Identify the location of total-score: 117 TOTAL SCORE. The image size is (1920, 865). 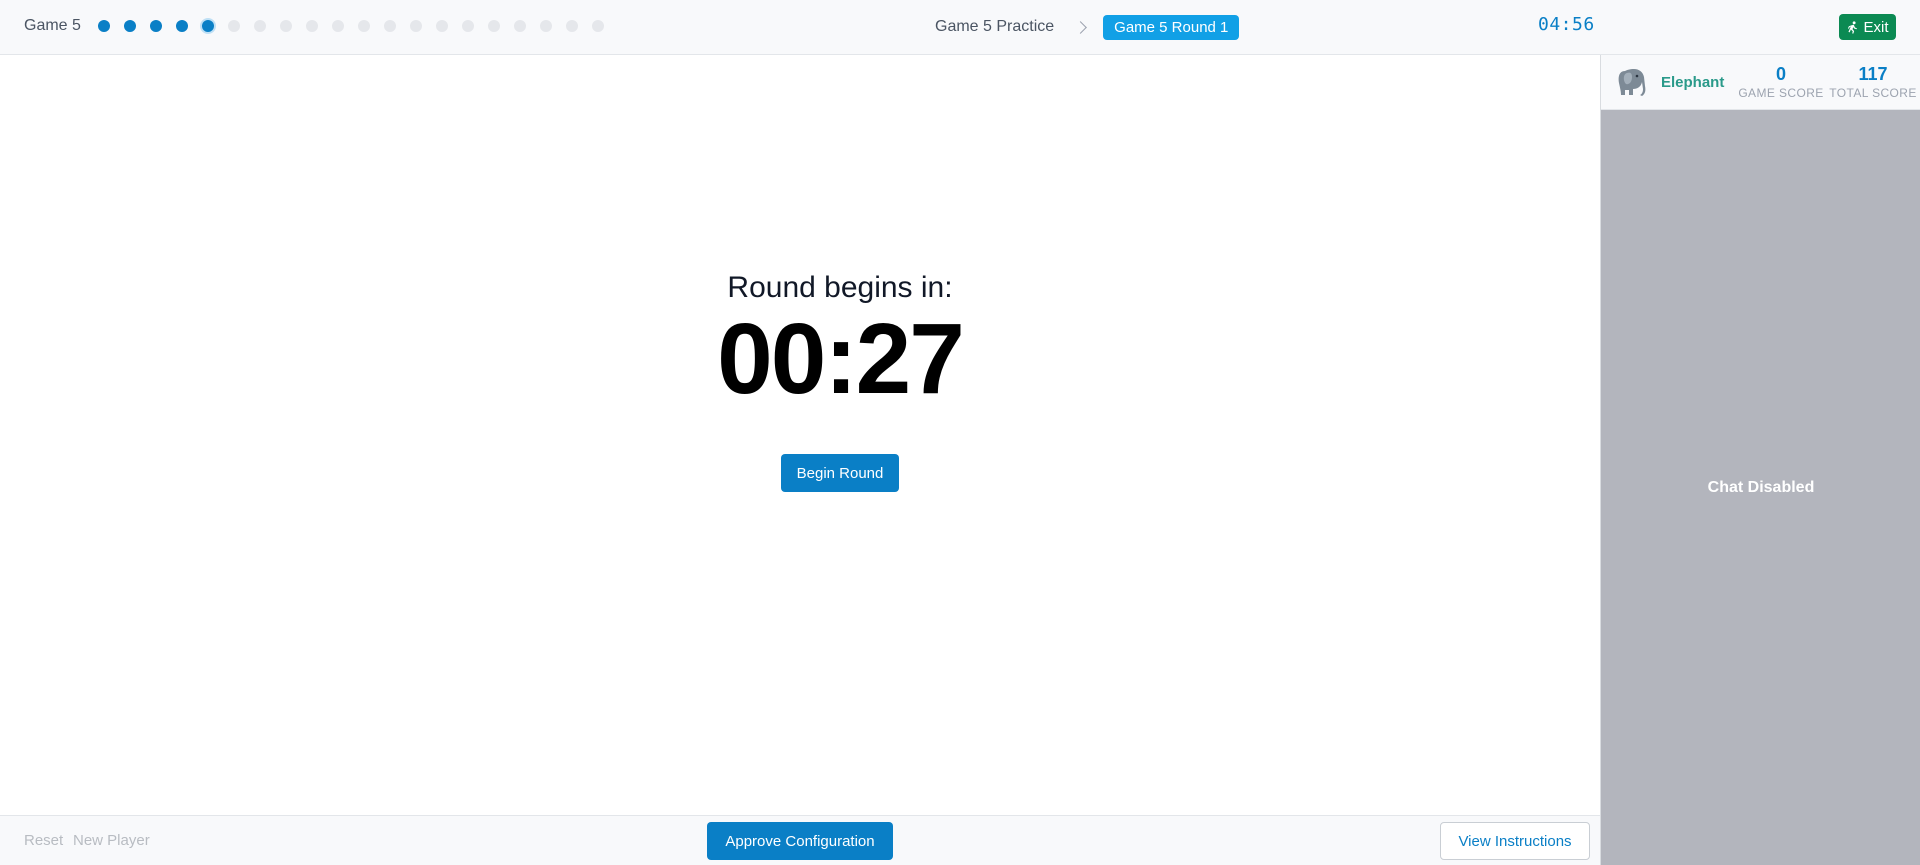
(1873, 82).